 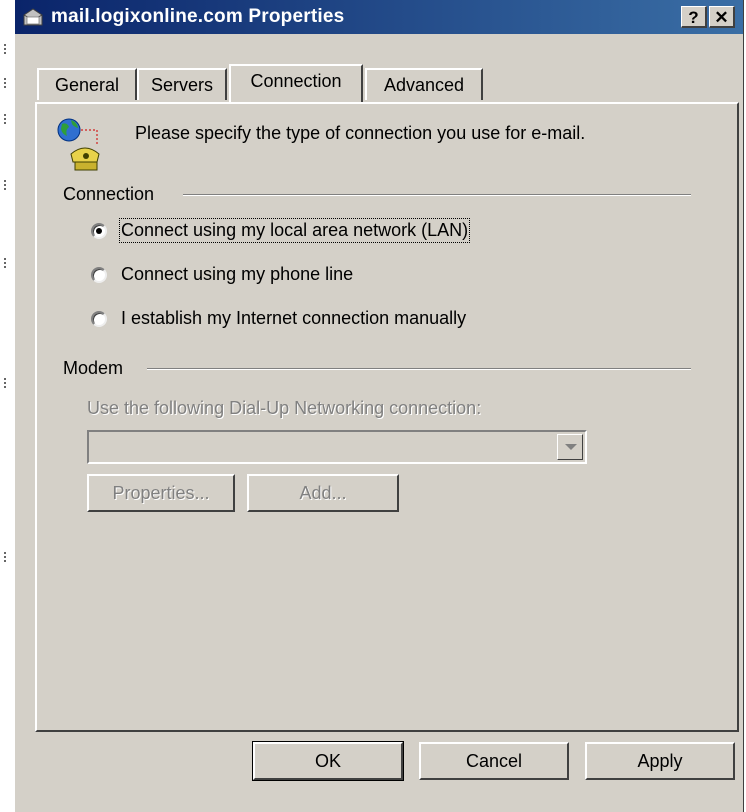 I want to click on modem-group-divider, so click(x=419, y=369).